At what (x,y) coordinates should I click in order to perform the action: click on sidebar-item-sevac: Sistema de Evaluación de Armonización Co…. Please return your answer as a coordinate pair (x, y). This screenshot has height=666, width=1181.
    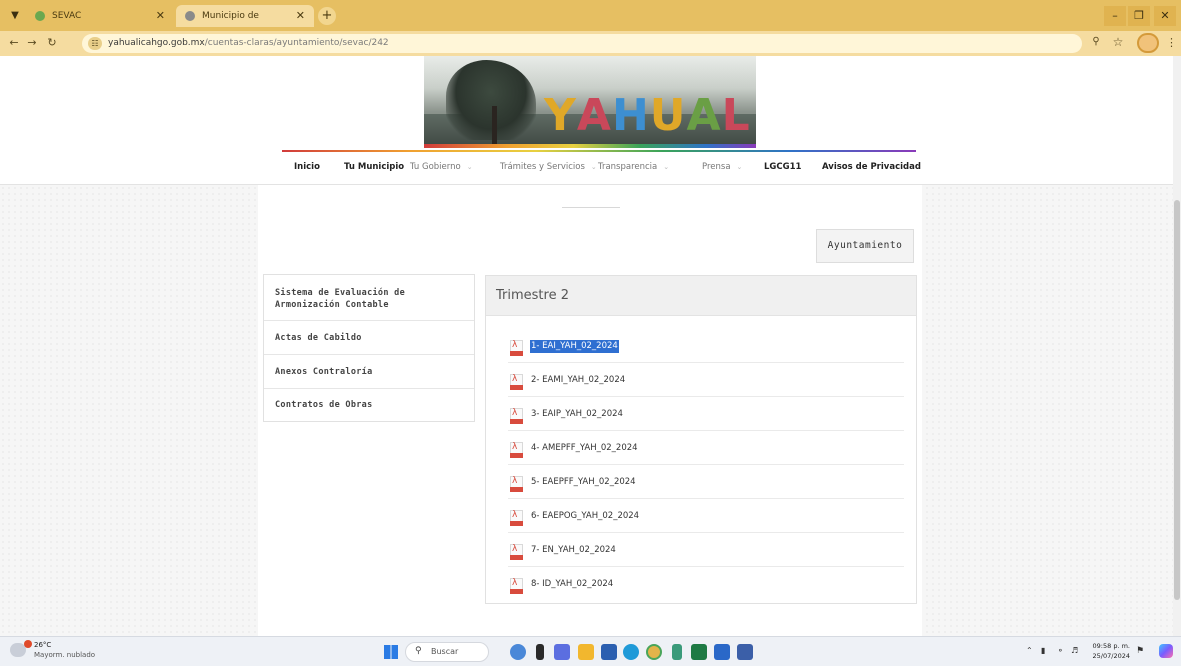
    Looking at the image, I should click on (369, 298).